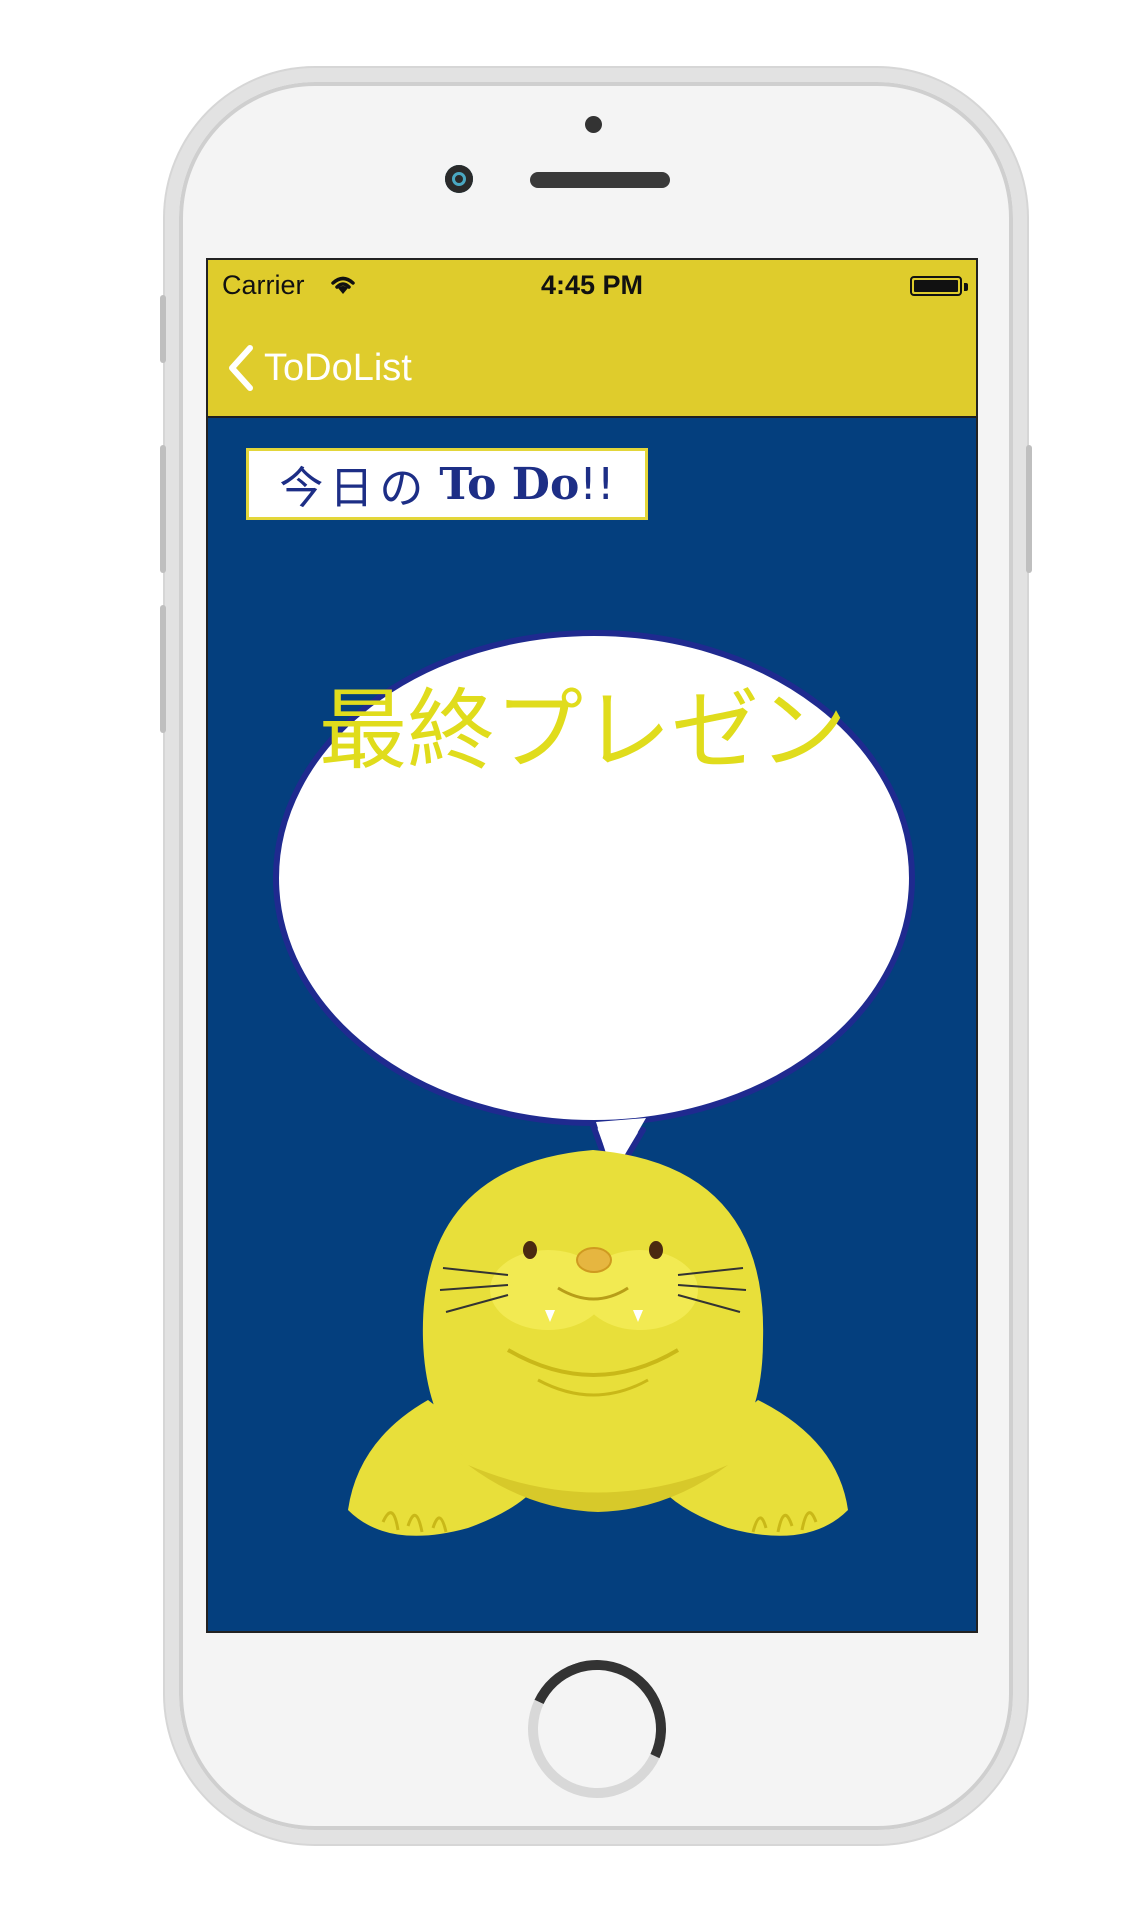  What do you see at coordinates (598, 1343) in the screenshot?
I see `seal-mascot-icon` at bounding box center [598, 1343].